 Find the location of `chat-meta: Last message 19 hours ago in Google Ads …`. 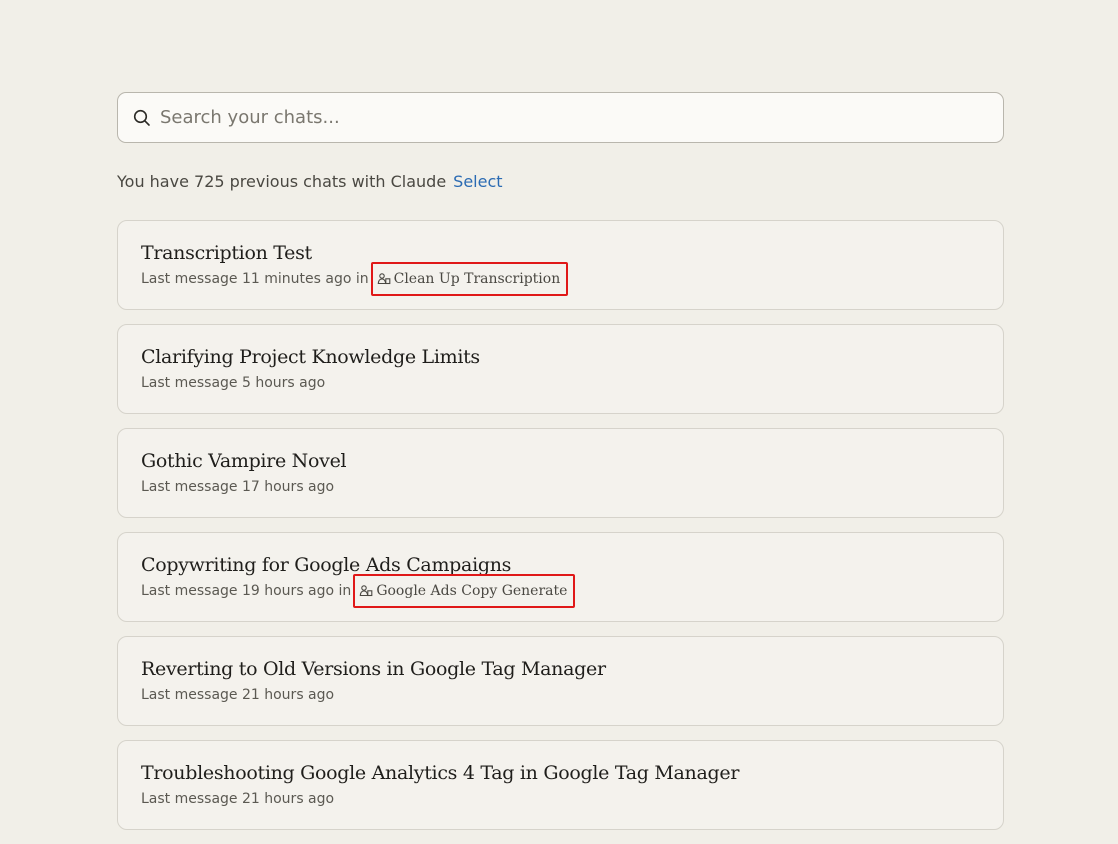

chat-meta: Last message 19 hours ago in Google Ads … is located at coordinates (572, 591).